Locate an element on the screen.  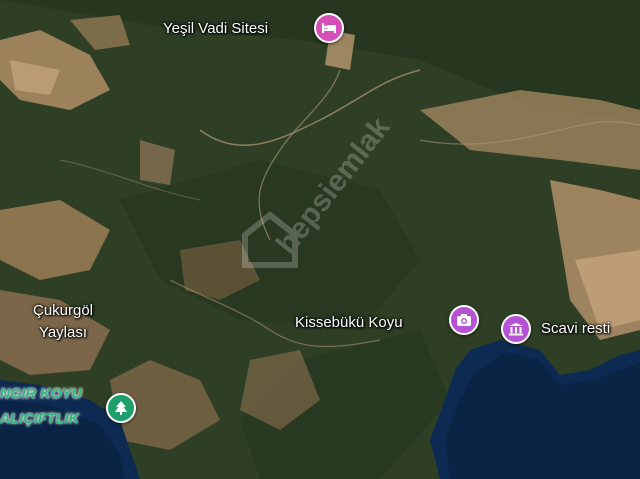
tree-icon is located at coordinates (121, 408).